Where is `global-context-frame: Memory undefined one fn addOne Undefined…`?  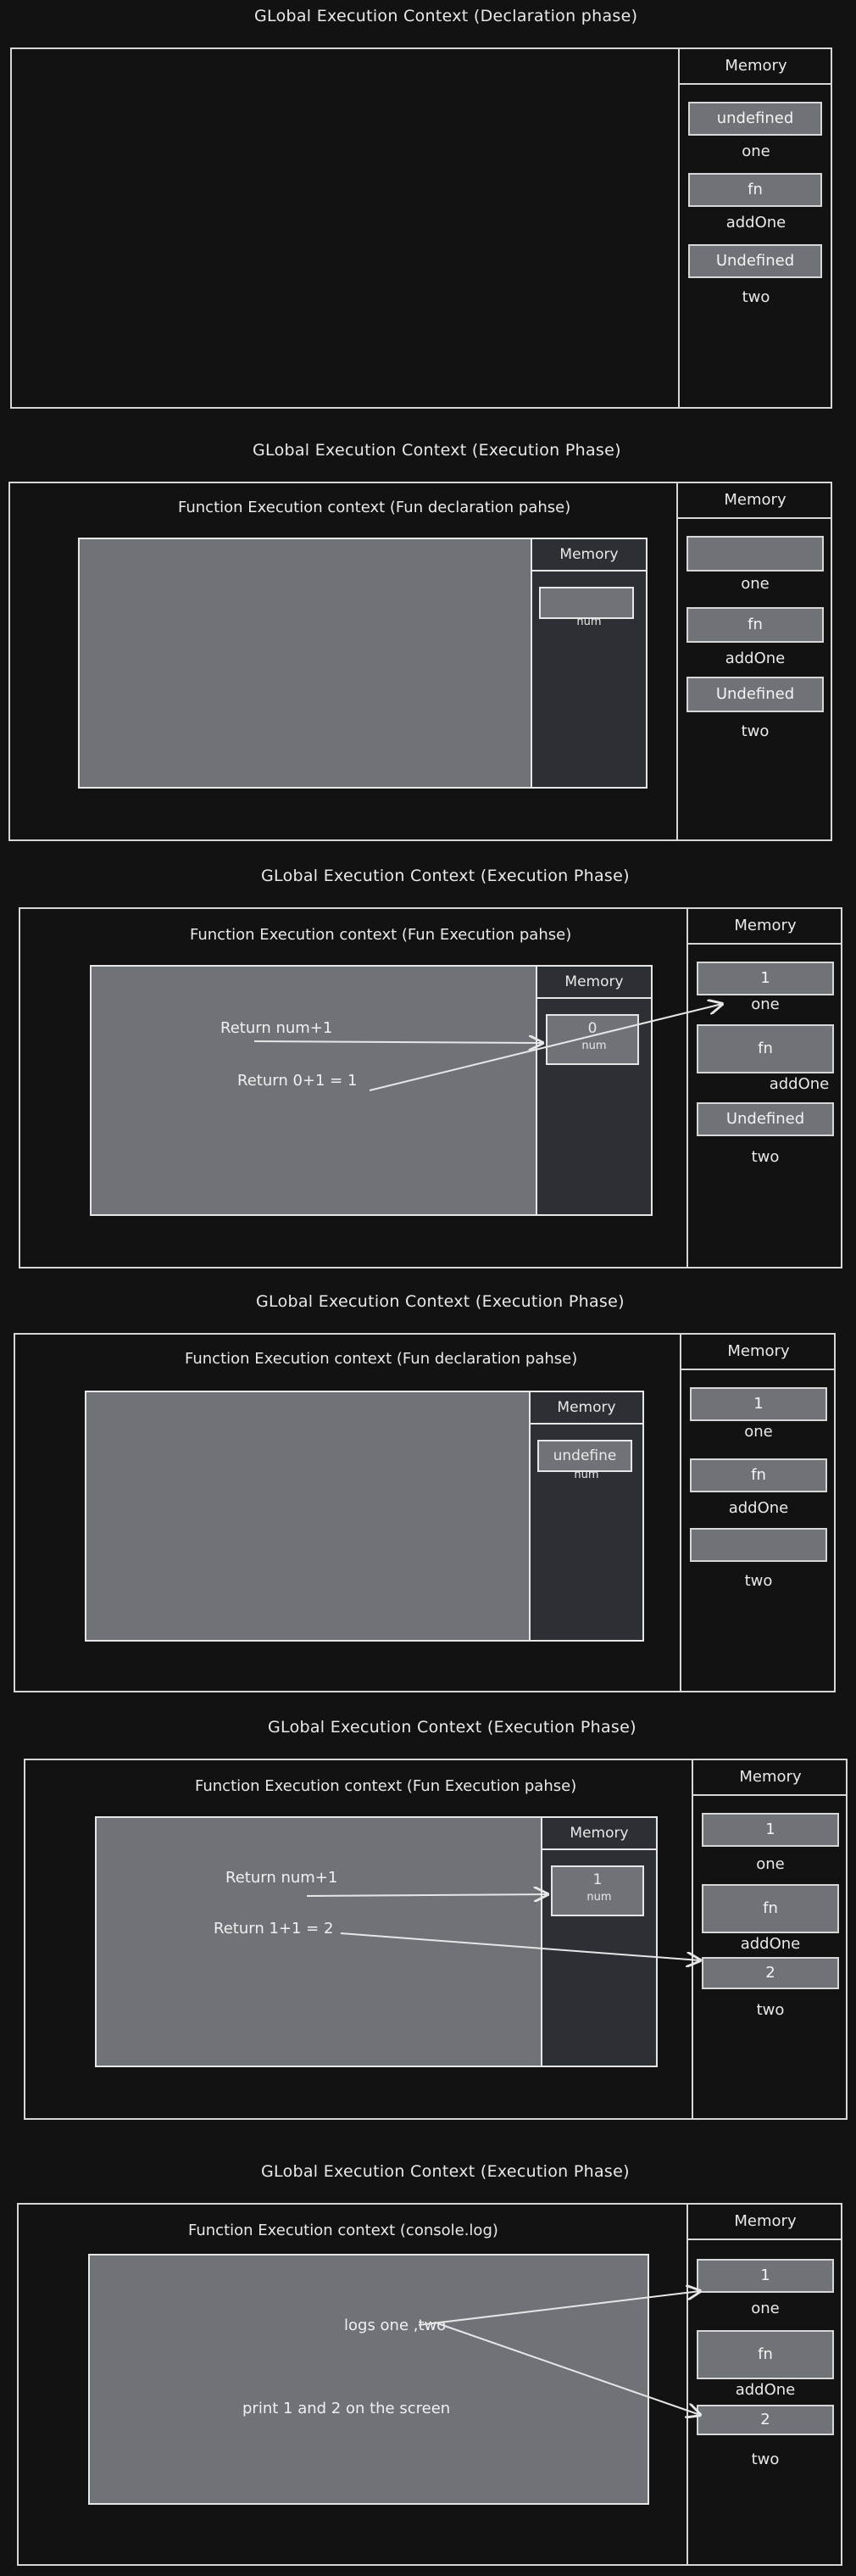
global-context-frame: Memory undefined one fn addOne Undefined… is located at coordinates (421, 228).